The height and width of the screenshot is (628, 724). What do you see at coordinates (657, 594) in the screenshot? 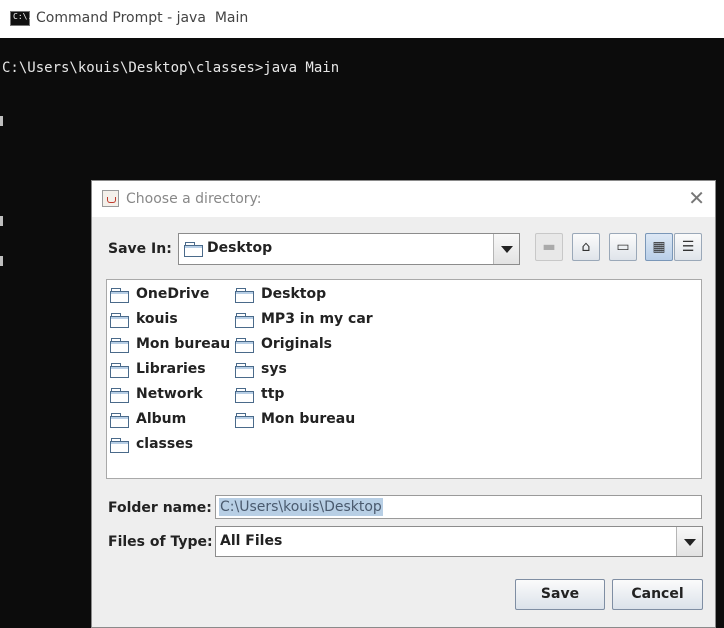
I see `cancel-button: Cancel` at bounding box center [657, 594].